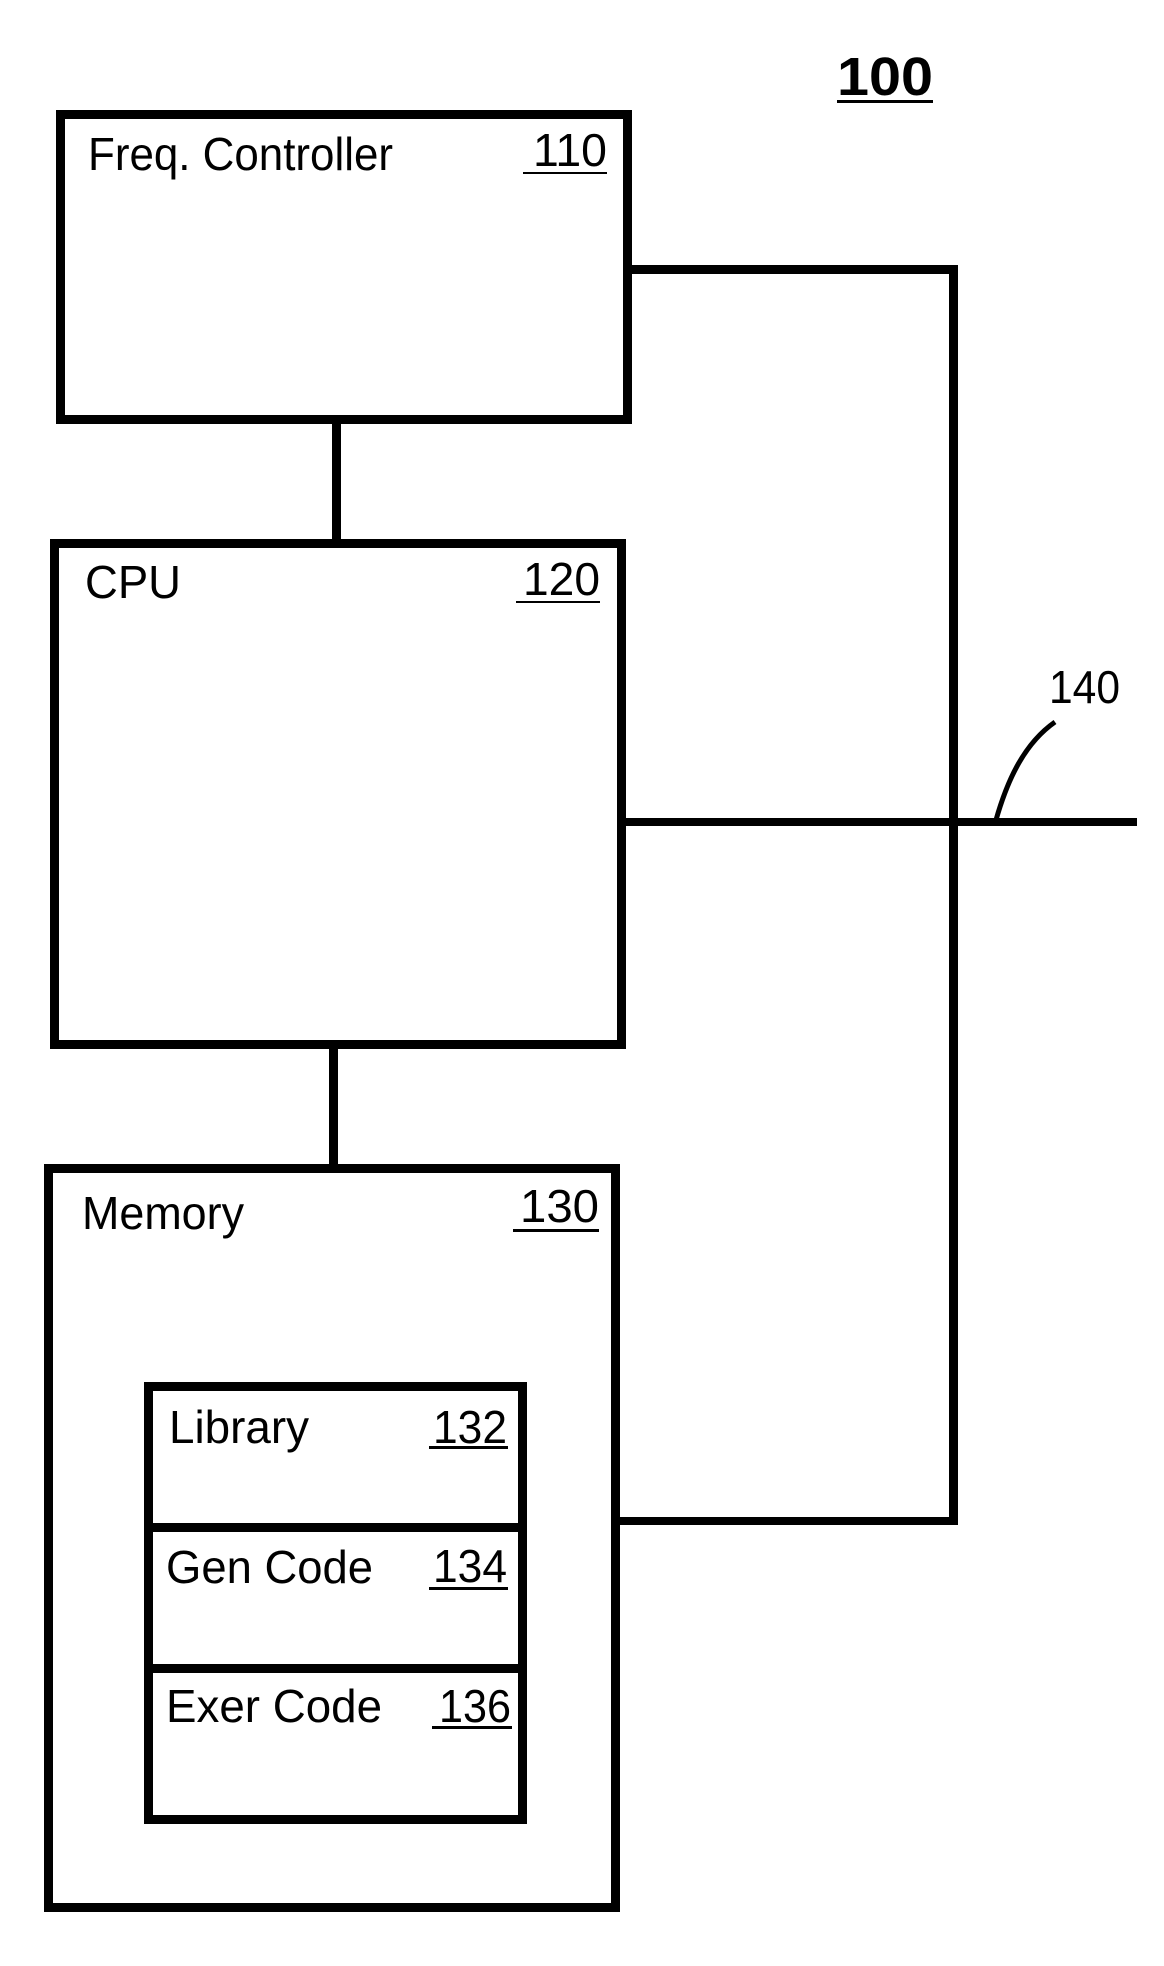 This screenshot has height=1966, width=1164. What do you see at coordinates (344, 267) in the screenshot?
I see `freq-controller-block: Freq. Controller 110` at bounding box center [344, 267].